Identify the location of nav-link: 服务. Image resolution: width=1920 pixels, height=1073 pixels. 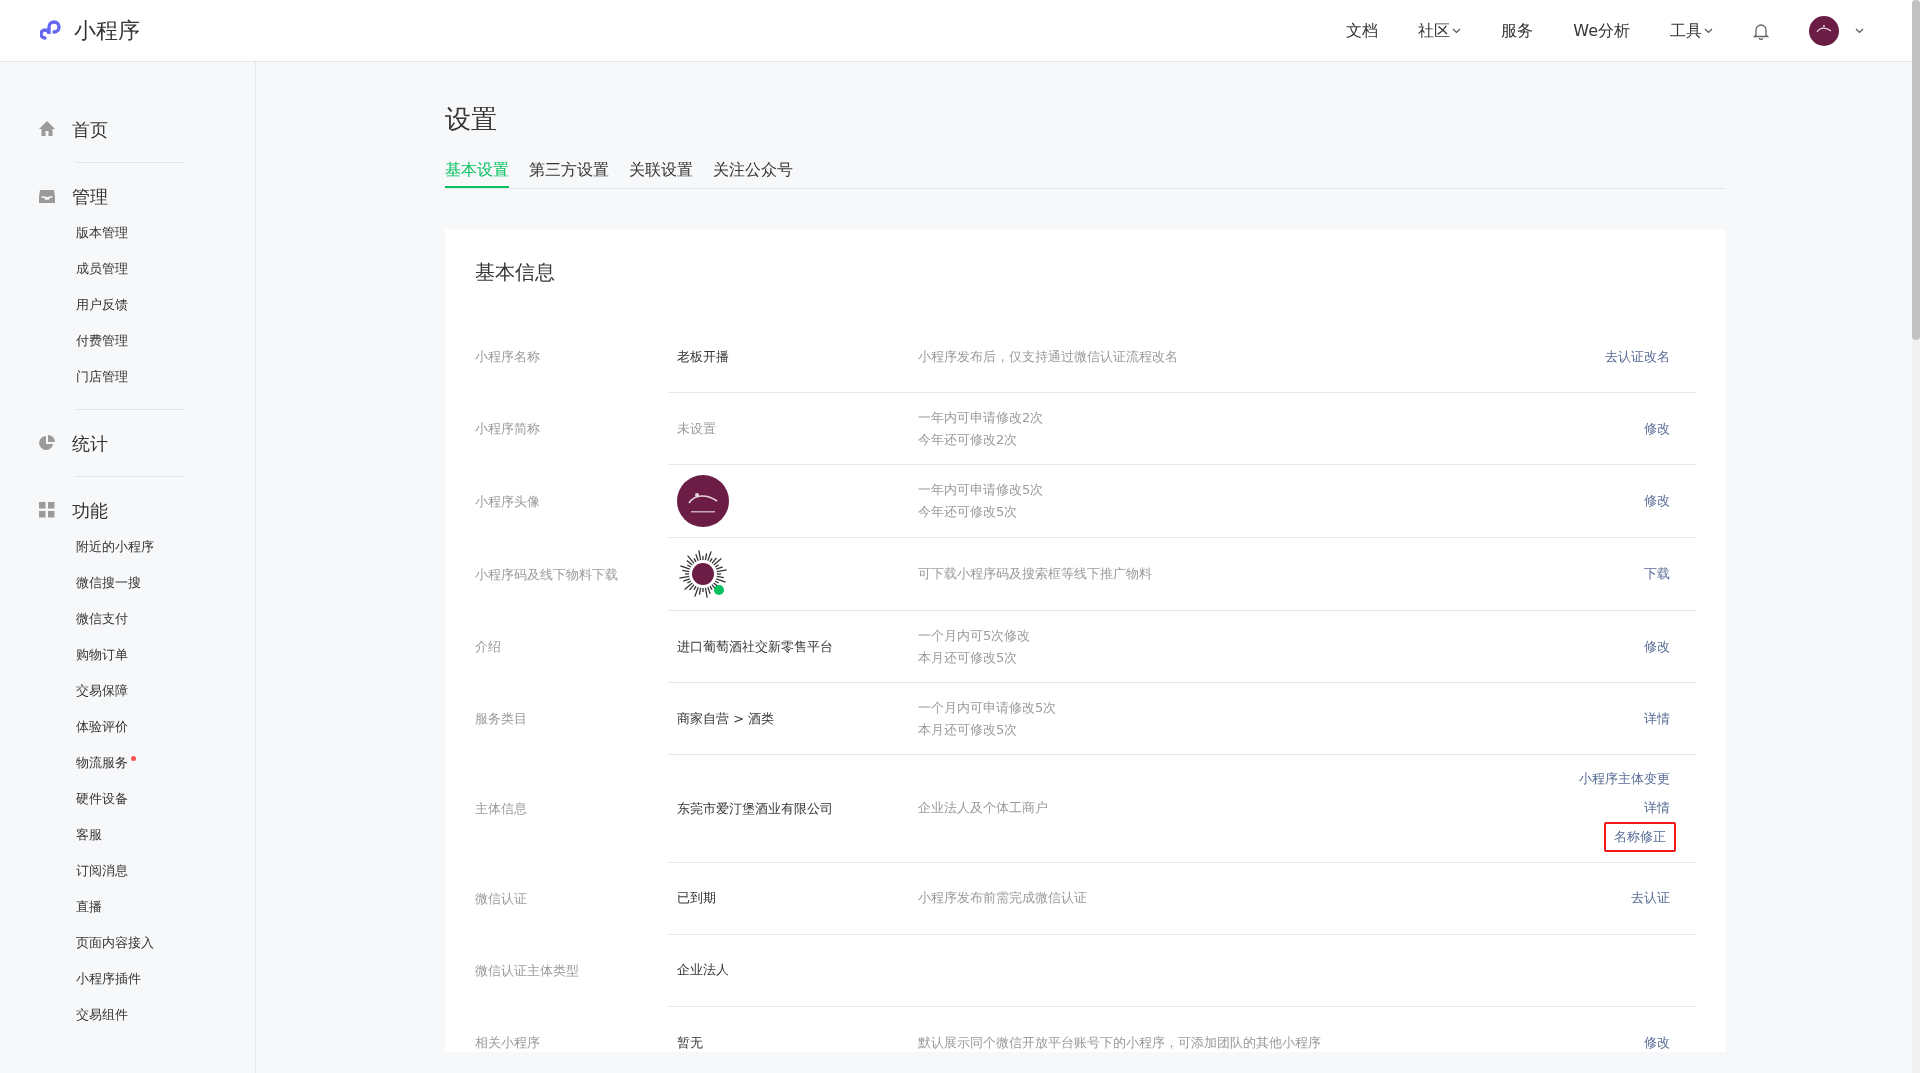
(1517, 30).